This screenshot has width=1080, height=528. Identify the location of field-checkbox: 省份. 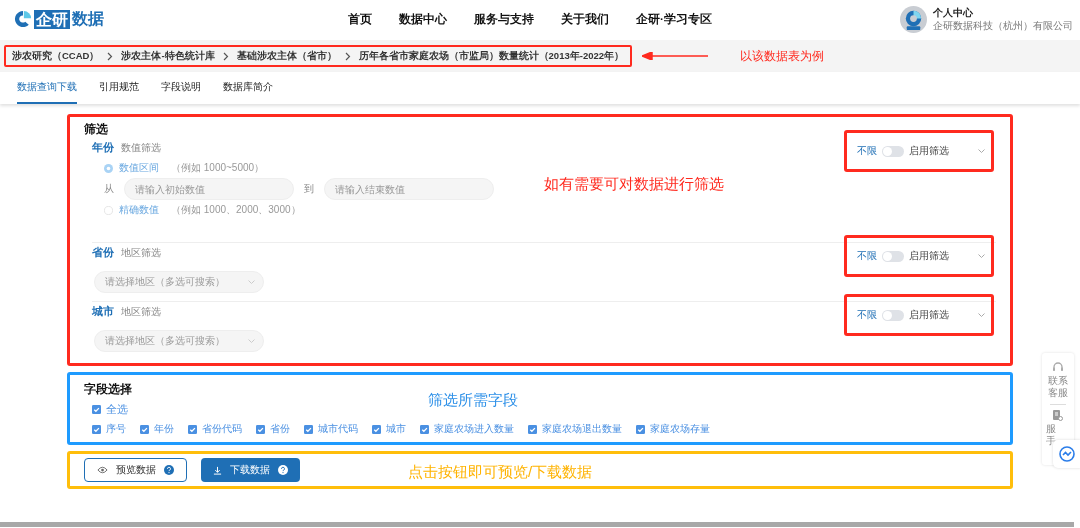
(273, 429).